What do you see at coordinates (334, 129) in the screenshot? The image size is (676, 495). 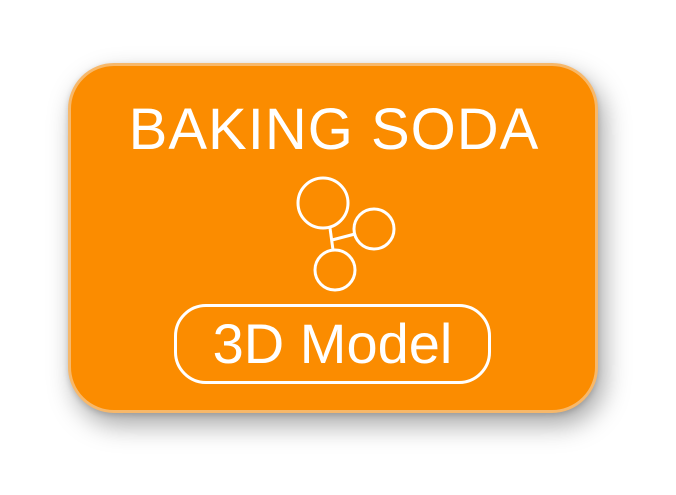 I see `card-title: BAKING SODA` at bounding box center [334, 129].